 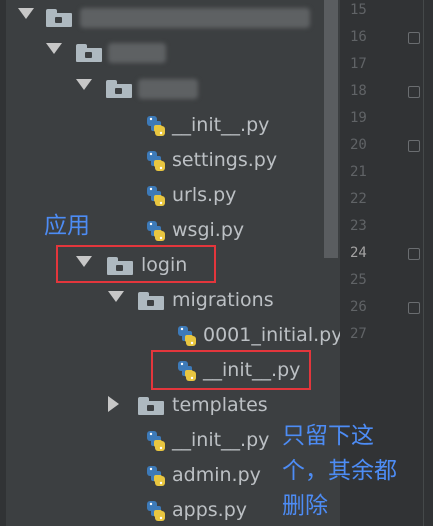 I want to click on line-number: 23, so click(x=358, y=226).